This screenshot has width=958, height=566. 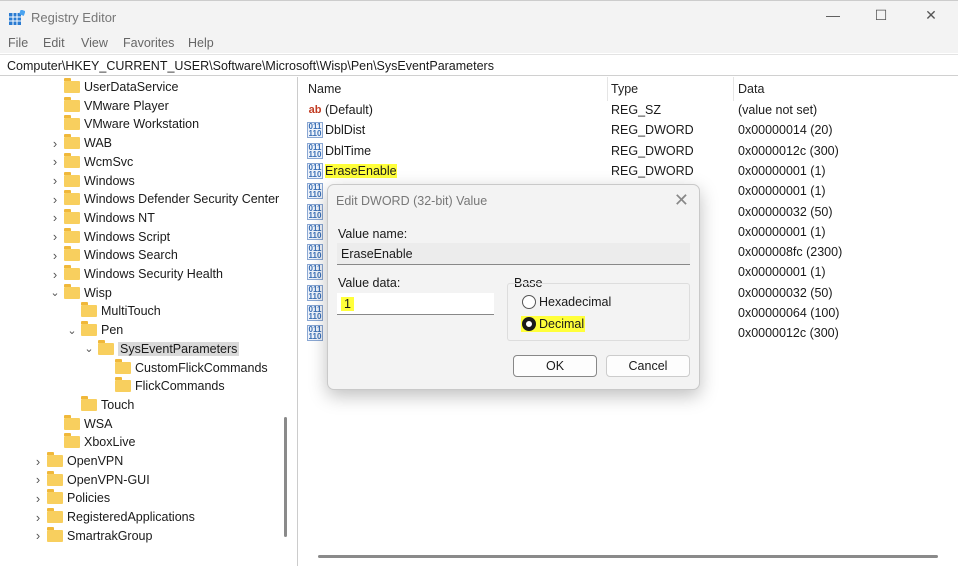 I want to click on tree-item: › RegisteredApplications, so click(x=114, y=517).